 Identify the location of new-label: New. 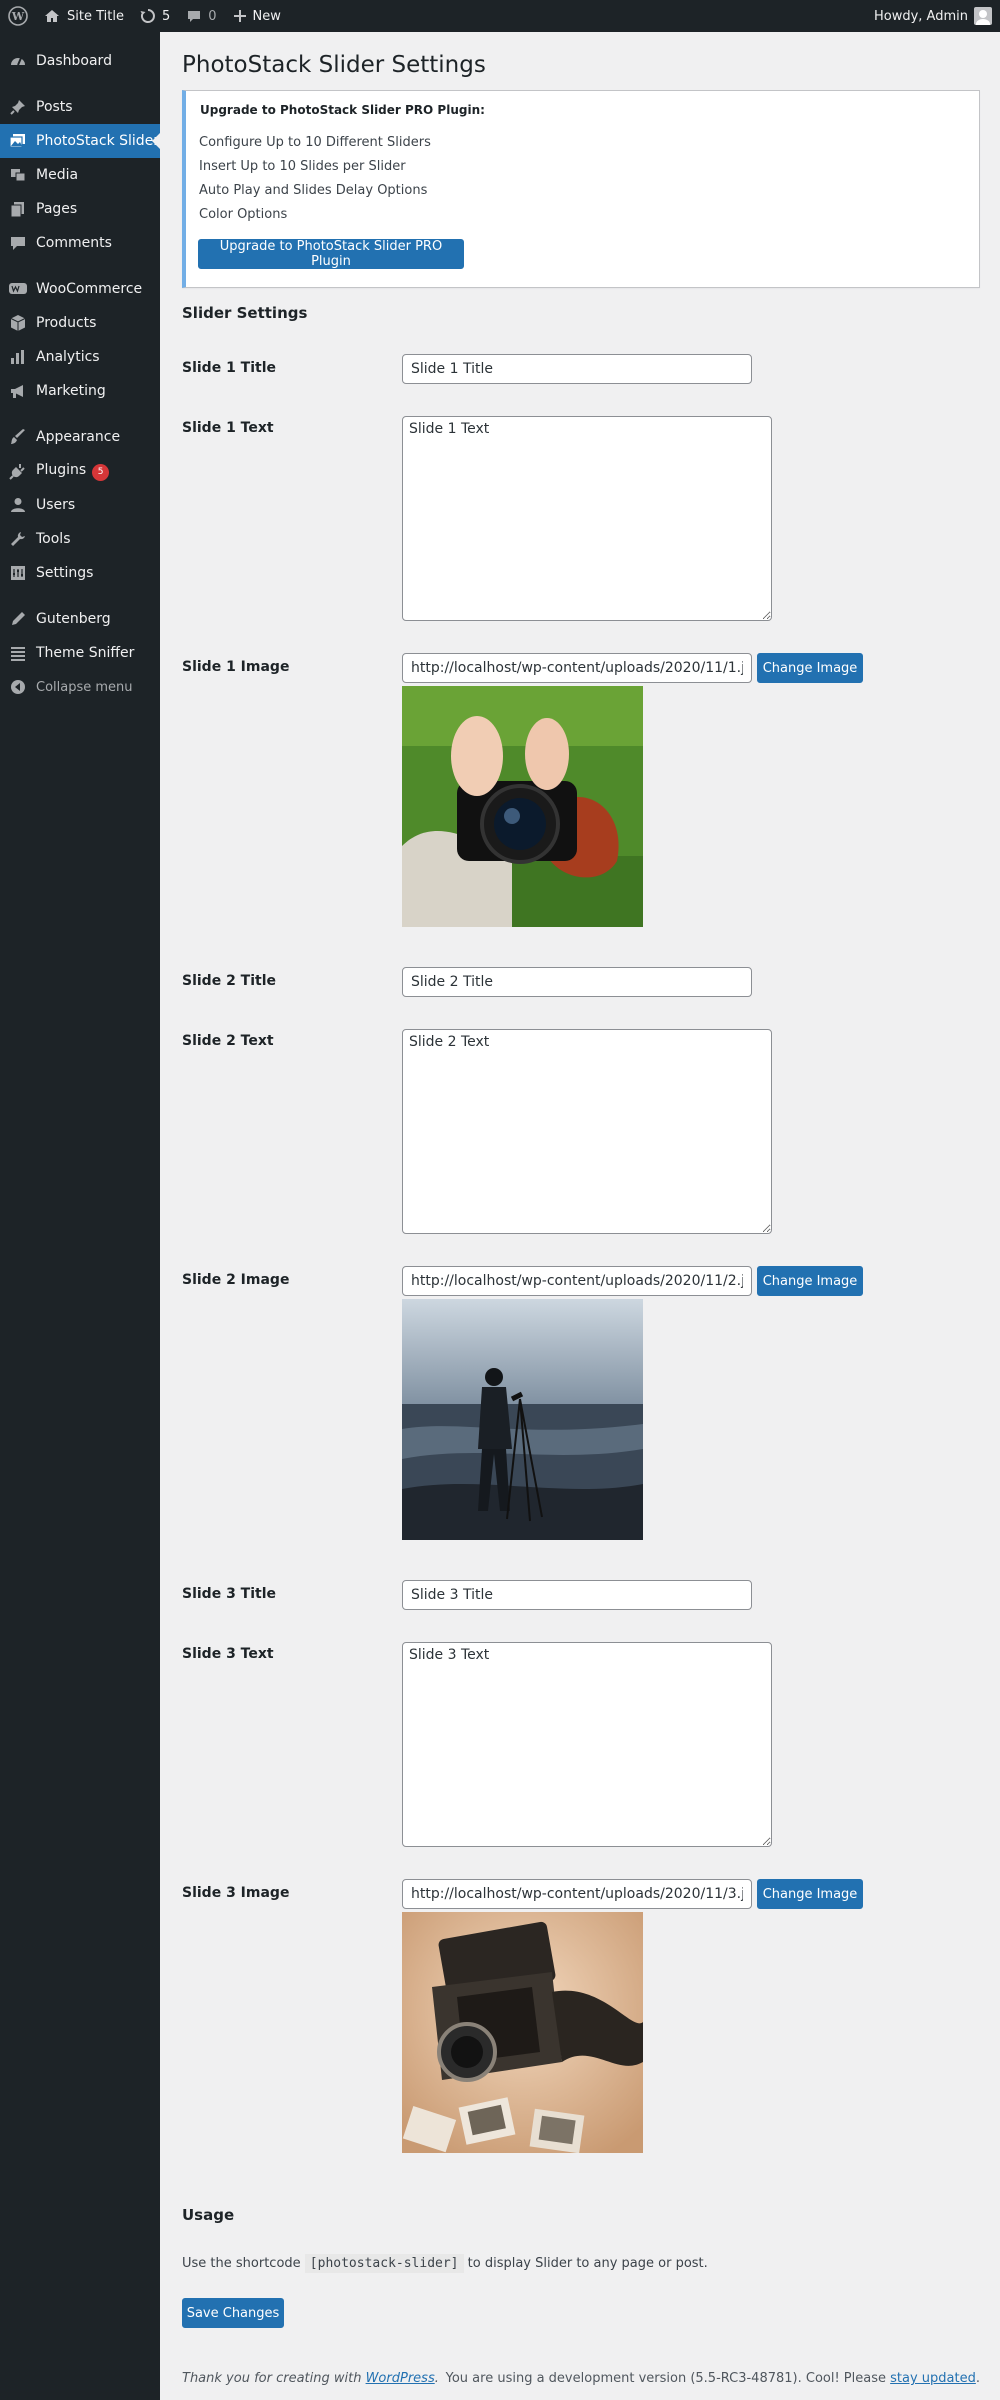
(266, 16).